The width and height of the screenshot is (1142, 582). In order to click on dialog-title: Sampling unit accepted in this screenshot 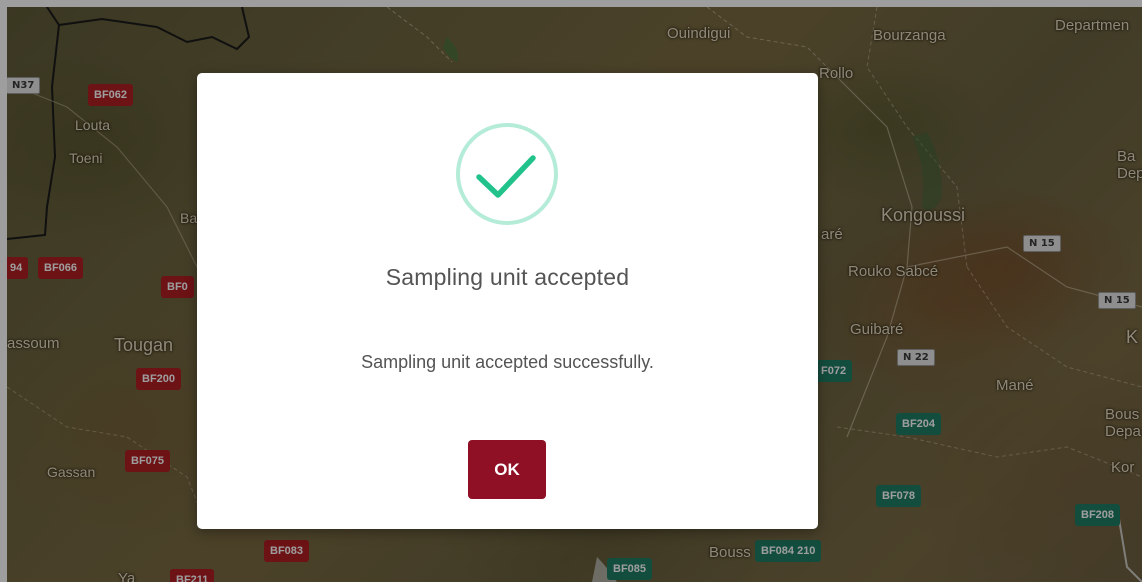, I will do `click(507, 277)`.